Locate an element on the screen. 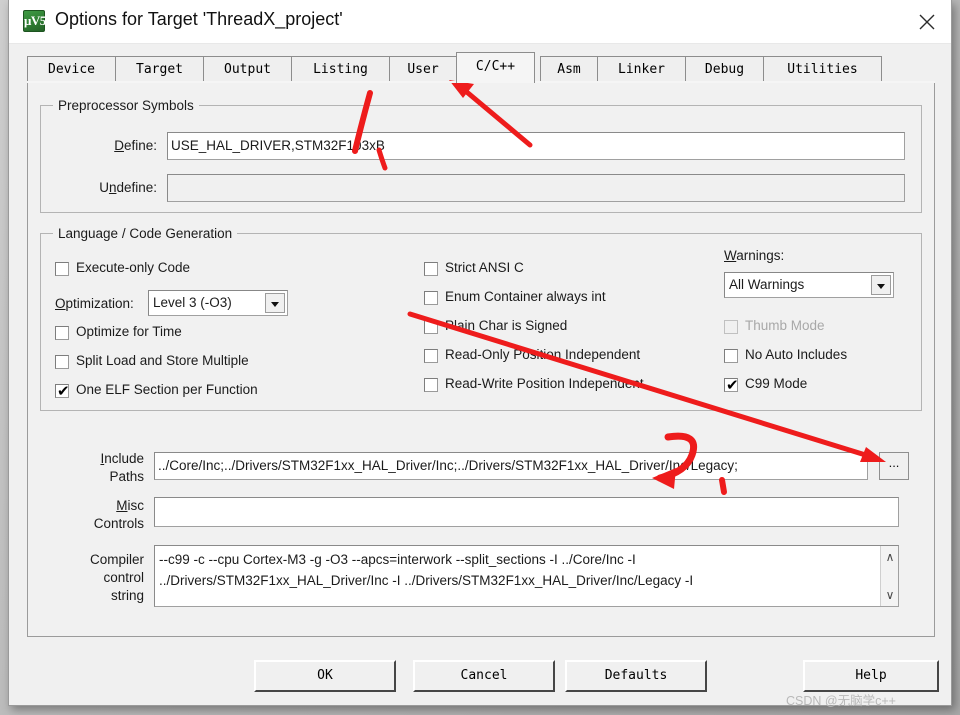  checkbox-label: Optimize for Time is located at coordinates (129, 331).